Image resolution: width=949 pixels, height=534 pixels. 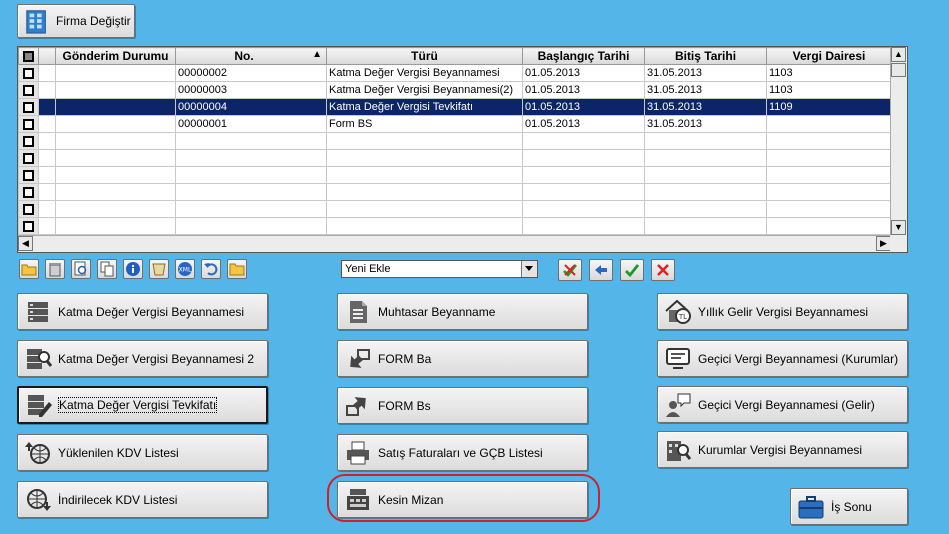 What do you see at coordinates (133, 269) in the screenshot?
I see `info-button` at bounding box center [133, 269].